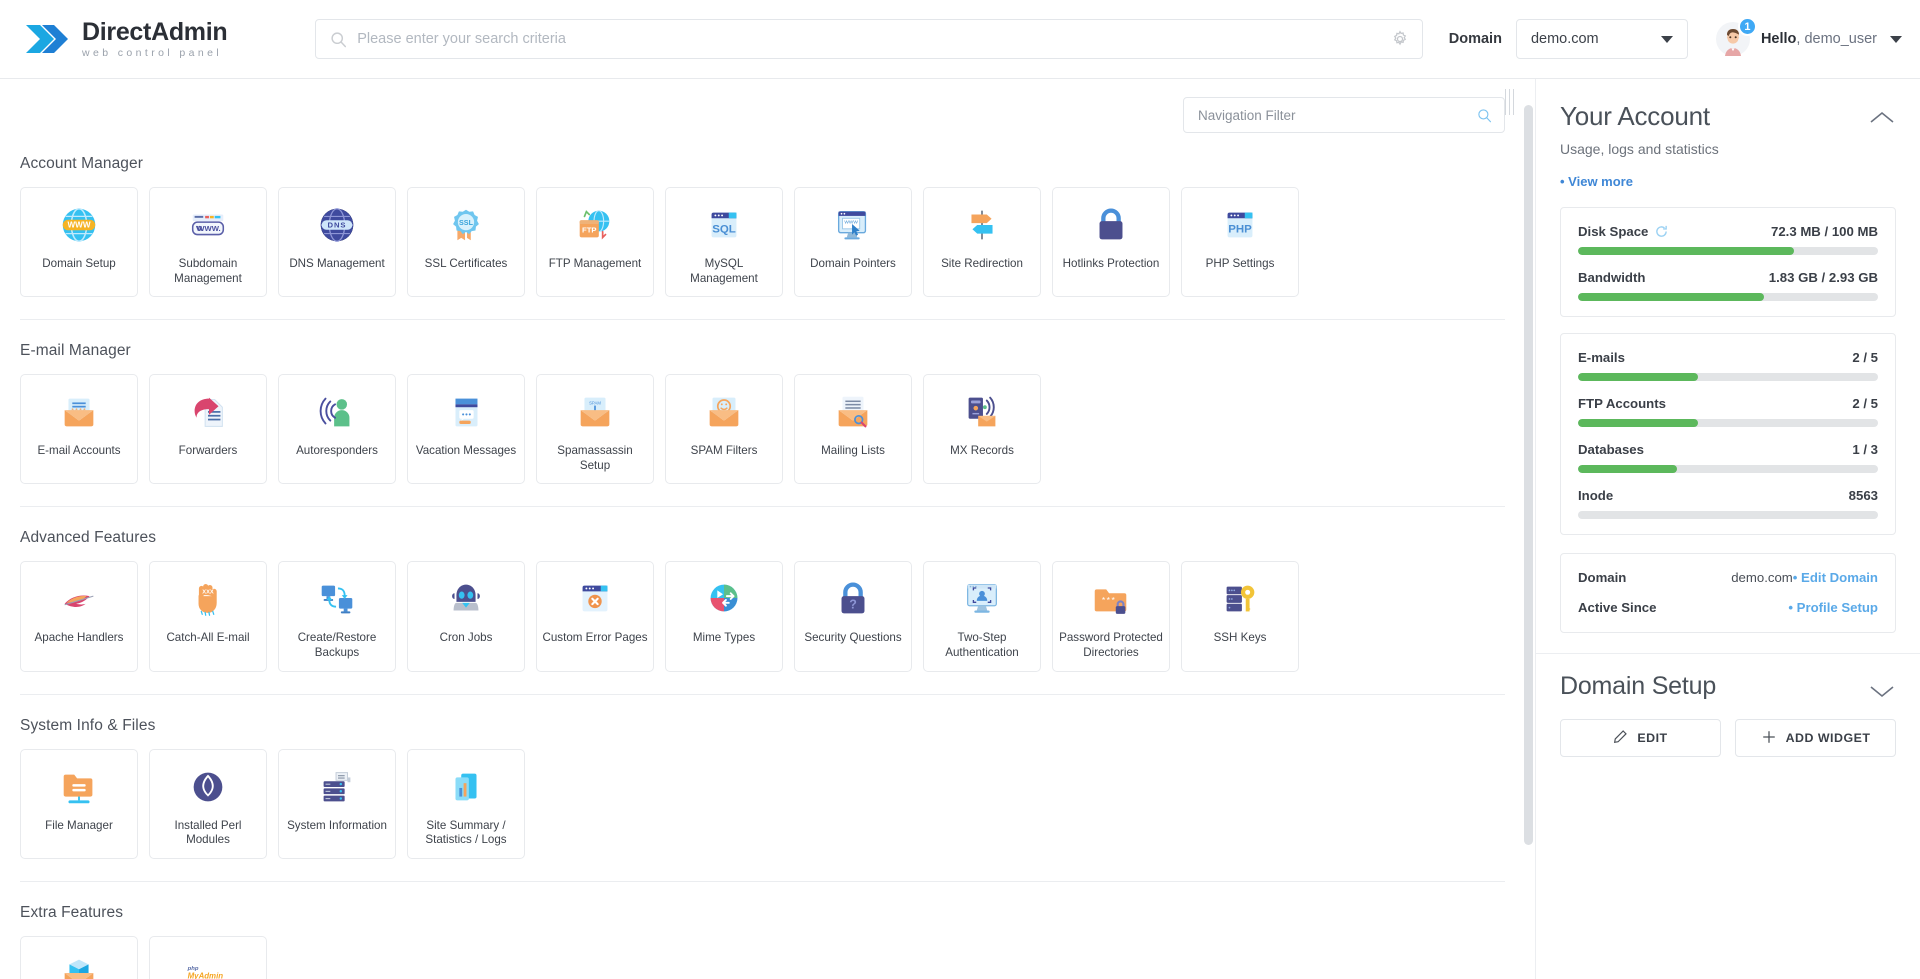 This screenshot has height=979, width=1920. Describe the element at coordinates (1728, 239) in the screenshot. I see `usage-meter: Disk Space 72.3 MB / 100 MB` at that location.